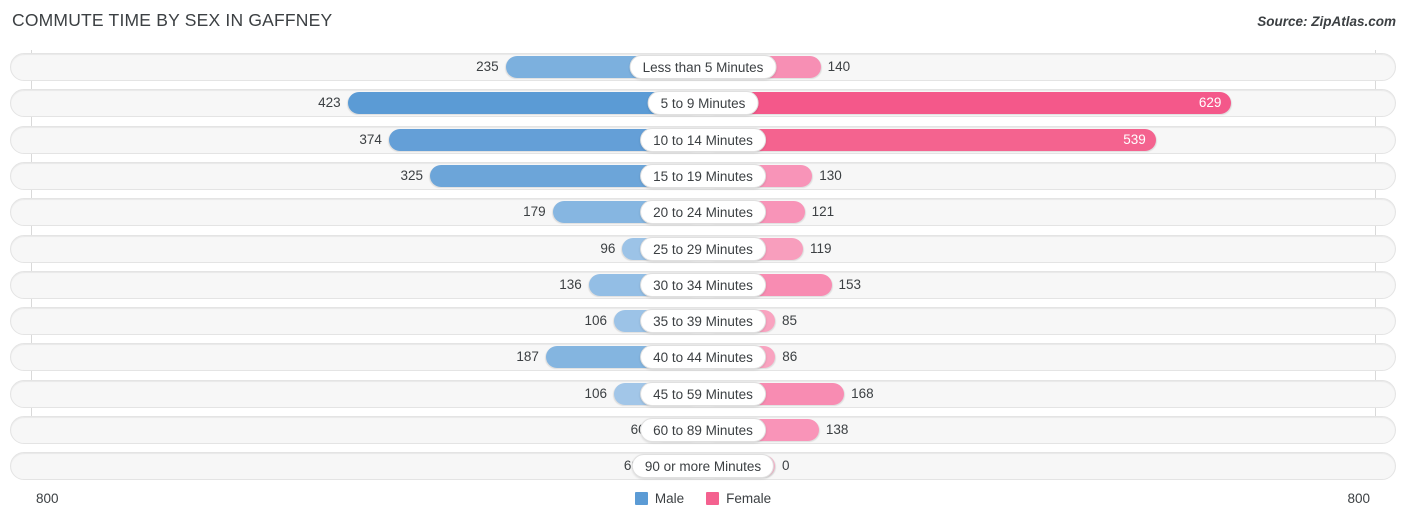 The width and height of the screenshot is (1406, 523). Describe the element at coordinates (527, 357) in the screenshot. I see `value-label-male: 187` at that location.